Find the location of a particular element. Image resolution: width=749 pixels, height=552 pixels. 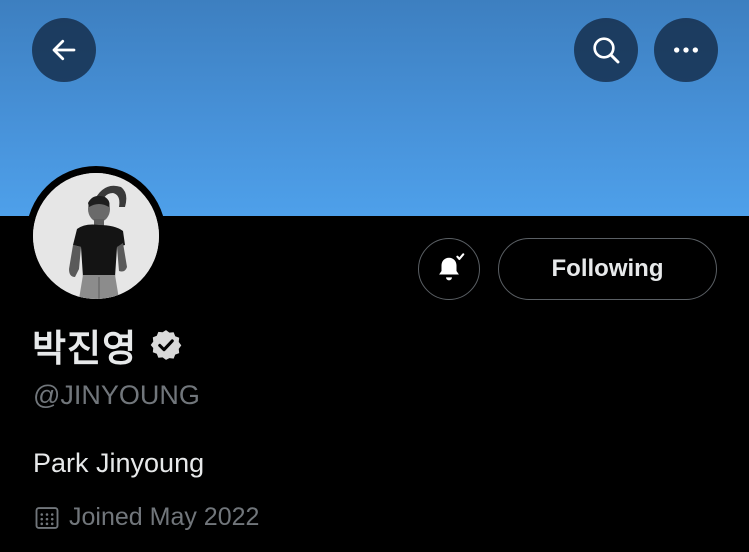

search-icon is located at coordinates (606, 50).